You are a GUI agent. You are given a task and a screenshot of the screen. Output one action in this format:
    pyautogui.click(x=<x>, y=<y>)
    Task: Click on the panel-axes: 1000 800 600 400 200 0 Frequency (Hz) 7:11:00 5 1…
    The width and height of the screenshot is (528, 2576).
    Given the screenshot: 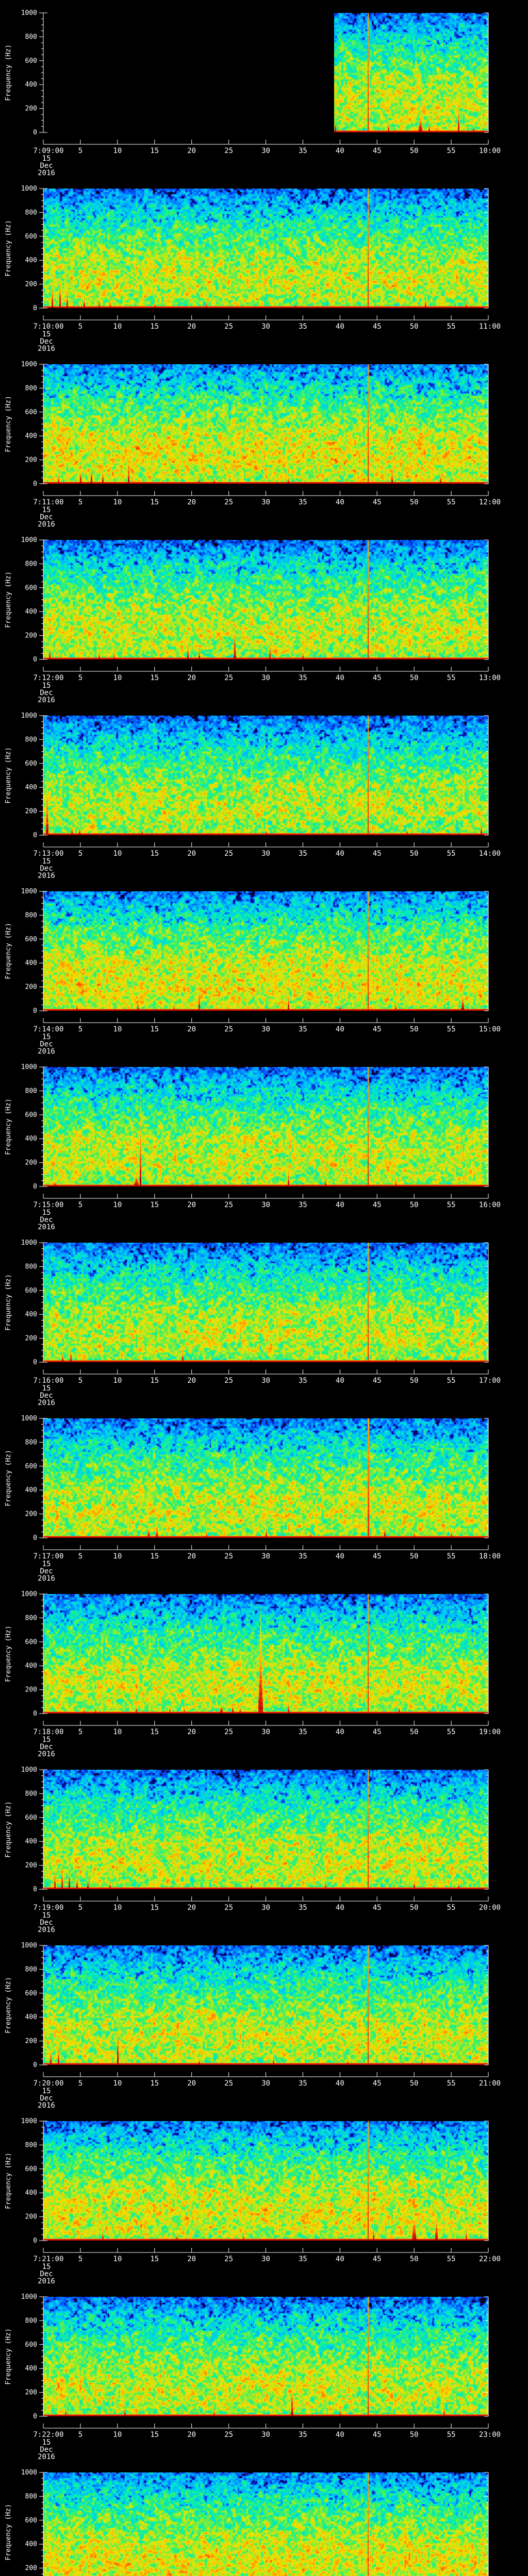 What is the action you would take?
    pyautogui.click(x=253, y=444)
    